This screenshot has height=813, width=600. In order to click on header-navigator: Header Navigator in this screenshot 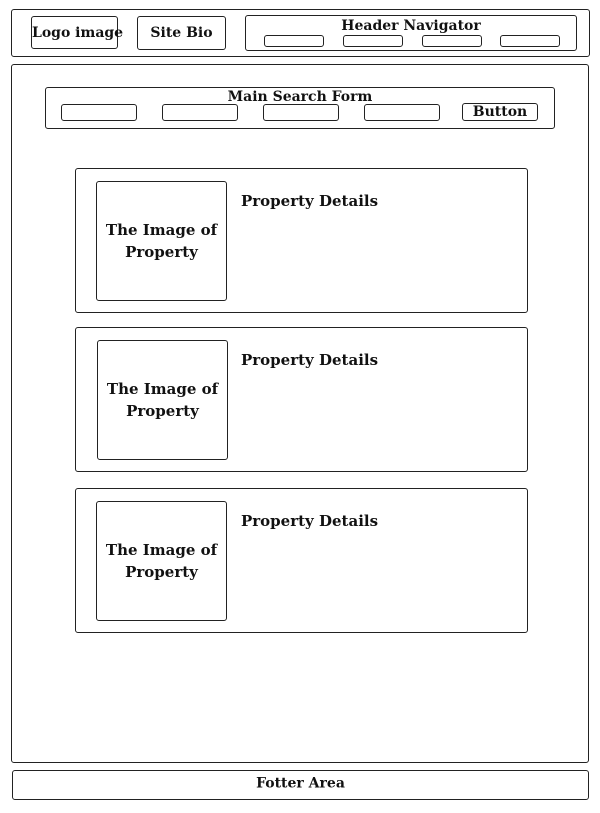, I will do `click(411, 33)`.